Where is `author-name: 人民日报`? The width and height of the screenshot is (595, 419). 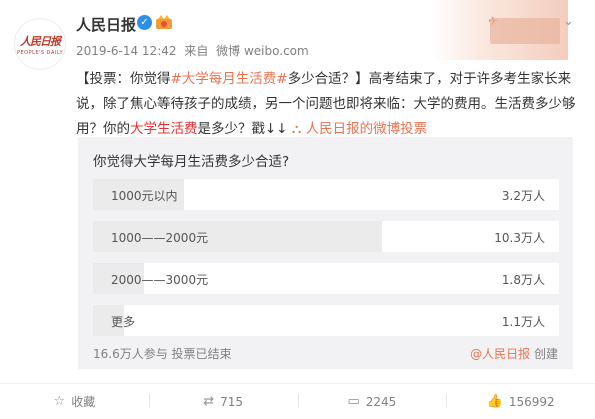 author-name: 人民日报 is located at coordinates (106, 24).